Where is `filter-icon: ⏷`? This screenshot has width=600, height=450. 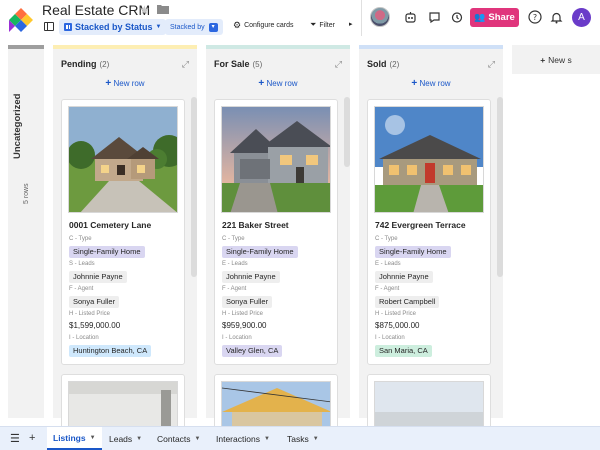
filter-icon: ⏷ is located at coordinates (313, 24).